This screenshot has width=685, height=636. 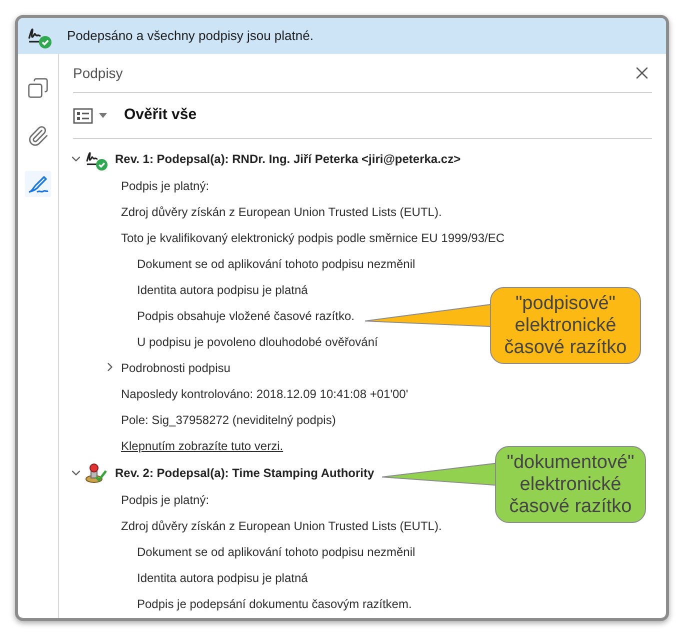 I want to click on detail-text: Podpis je podepsání dokumentu časovým razítkem., so click(x=274, y=604).